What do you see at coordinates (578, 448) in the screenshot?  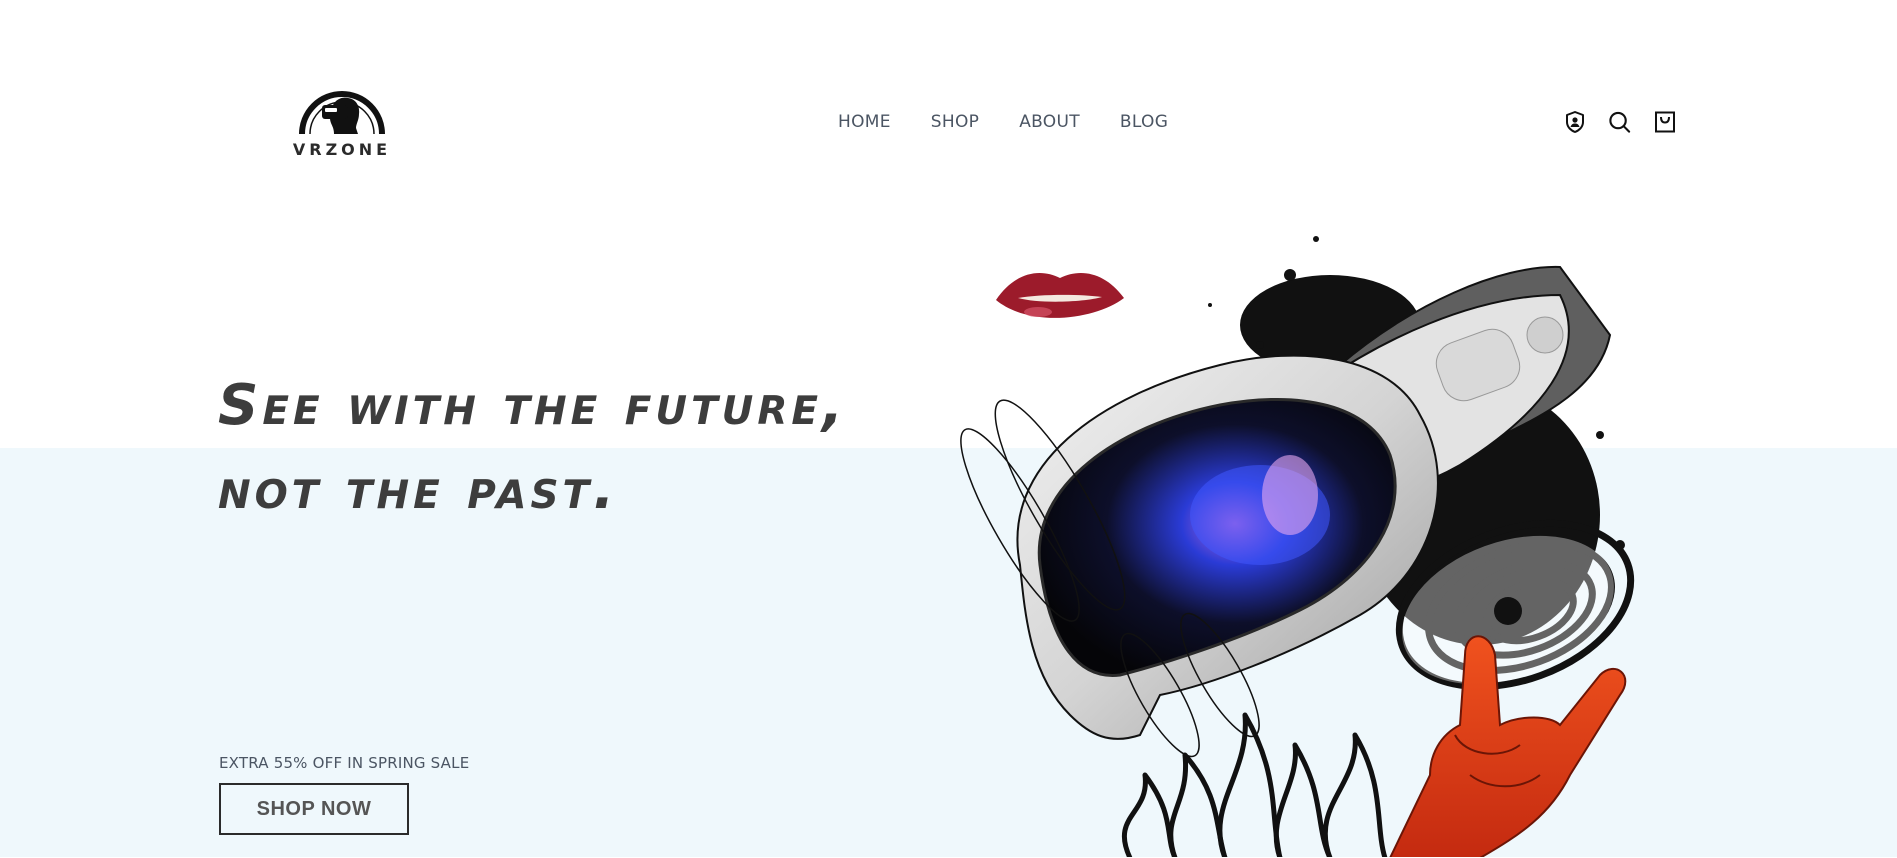 I see `hero-headline: See with the future, not the past.` at bounding box center [578, 448].